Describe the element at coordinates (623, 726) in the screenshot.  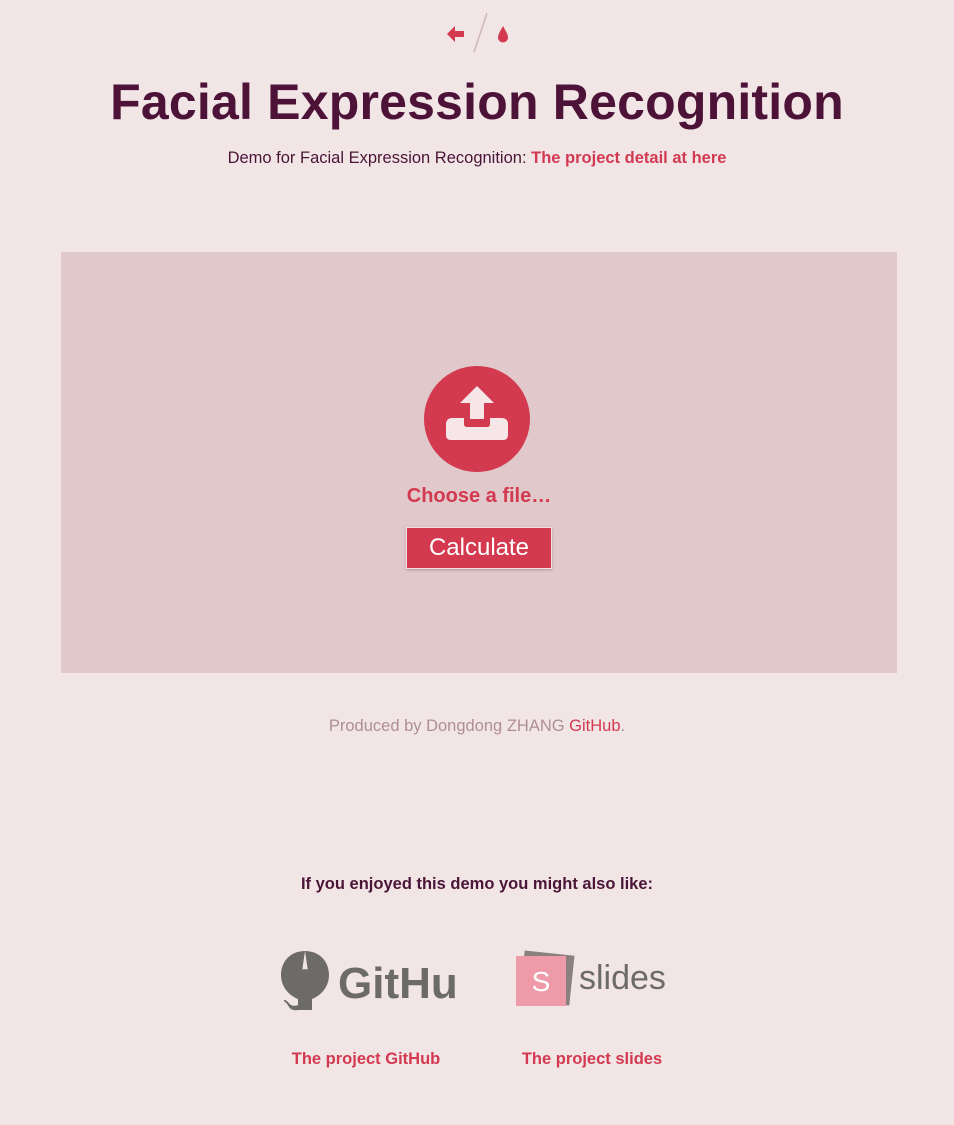
I see `credit-end: .` at that location.